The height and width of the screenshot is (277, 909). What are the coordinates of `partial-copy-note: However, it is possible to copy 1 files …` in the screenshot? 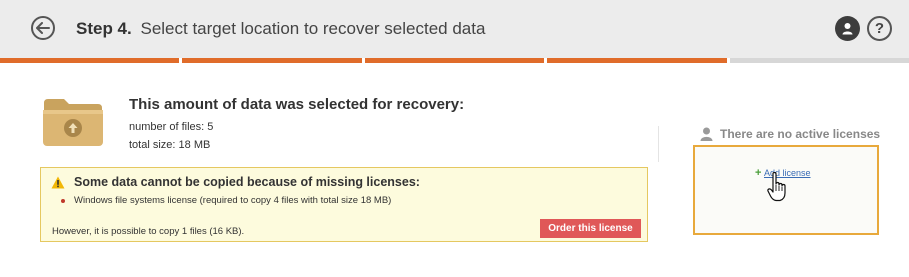 It's located at (148, 231).